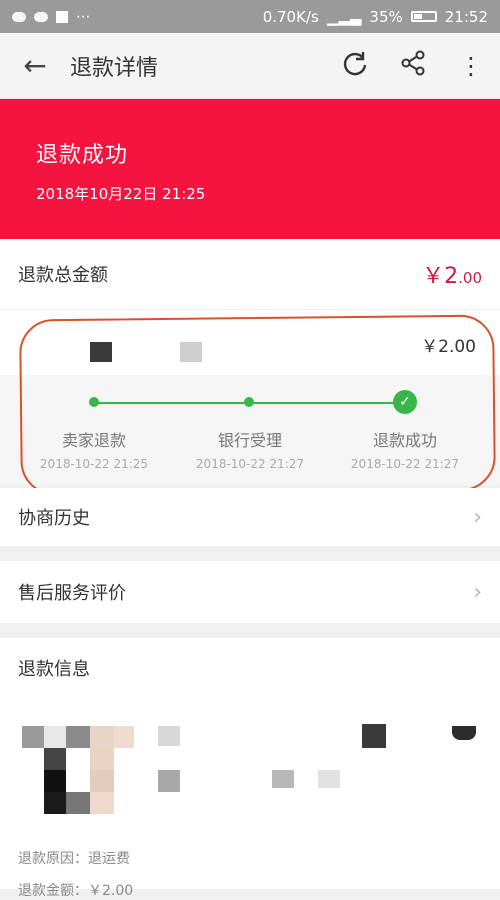  What do you see at coordinates (290, 16) in the screenshot?
I see `network-speed: 0.70K/s` at bounding box center [290, 16].